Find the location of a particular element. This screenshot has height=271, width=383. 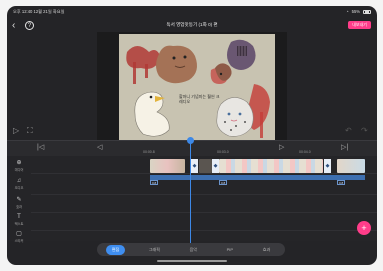

tool-label: 효과 is located at coordinates (19, 207).